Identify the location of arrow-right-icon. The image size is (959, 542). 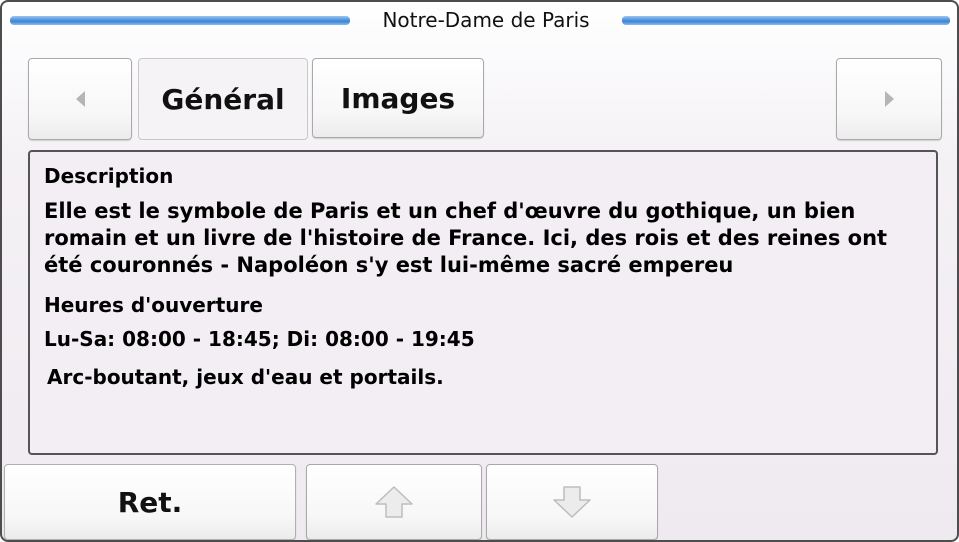
(889, 99).